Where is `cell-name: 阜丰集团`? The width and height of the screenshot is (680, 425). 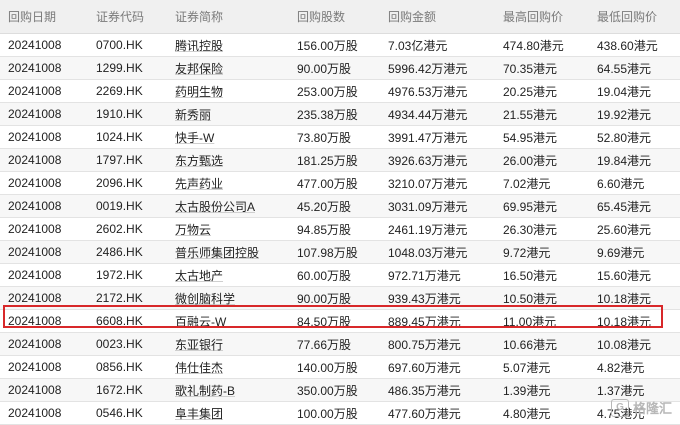 cell-name: 阜丰集团 is located at coordinates (228, 413).